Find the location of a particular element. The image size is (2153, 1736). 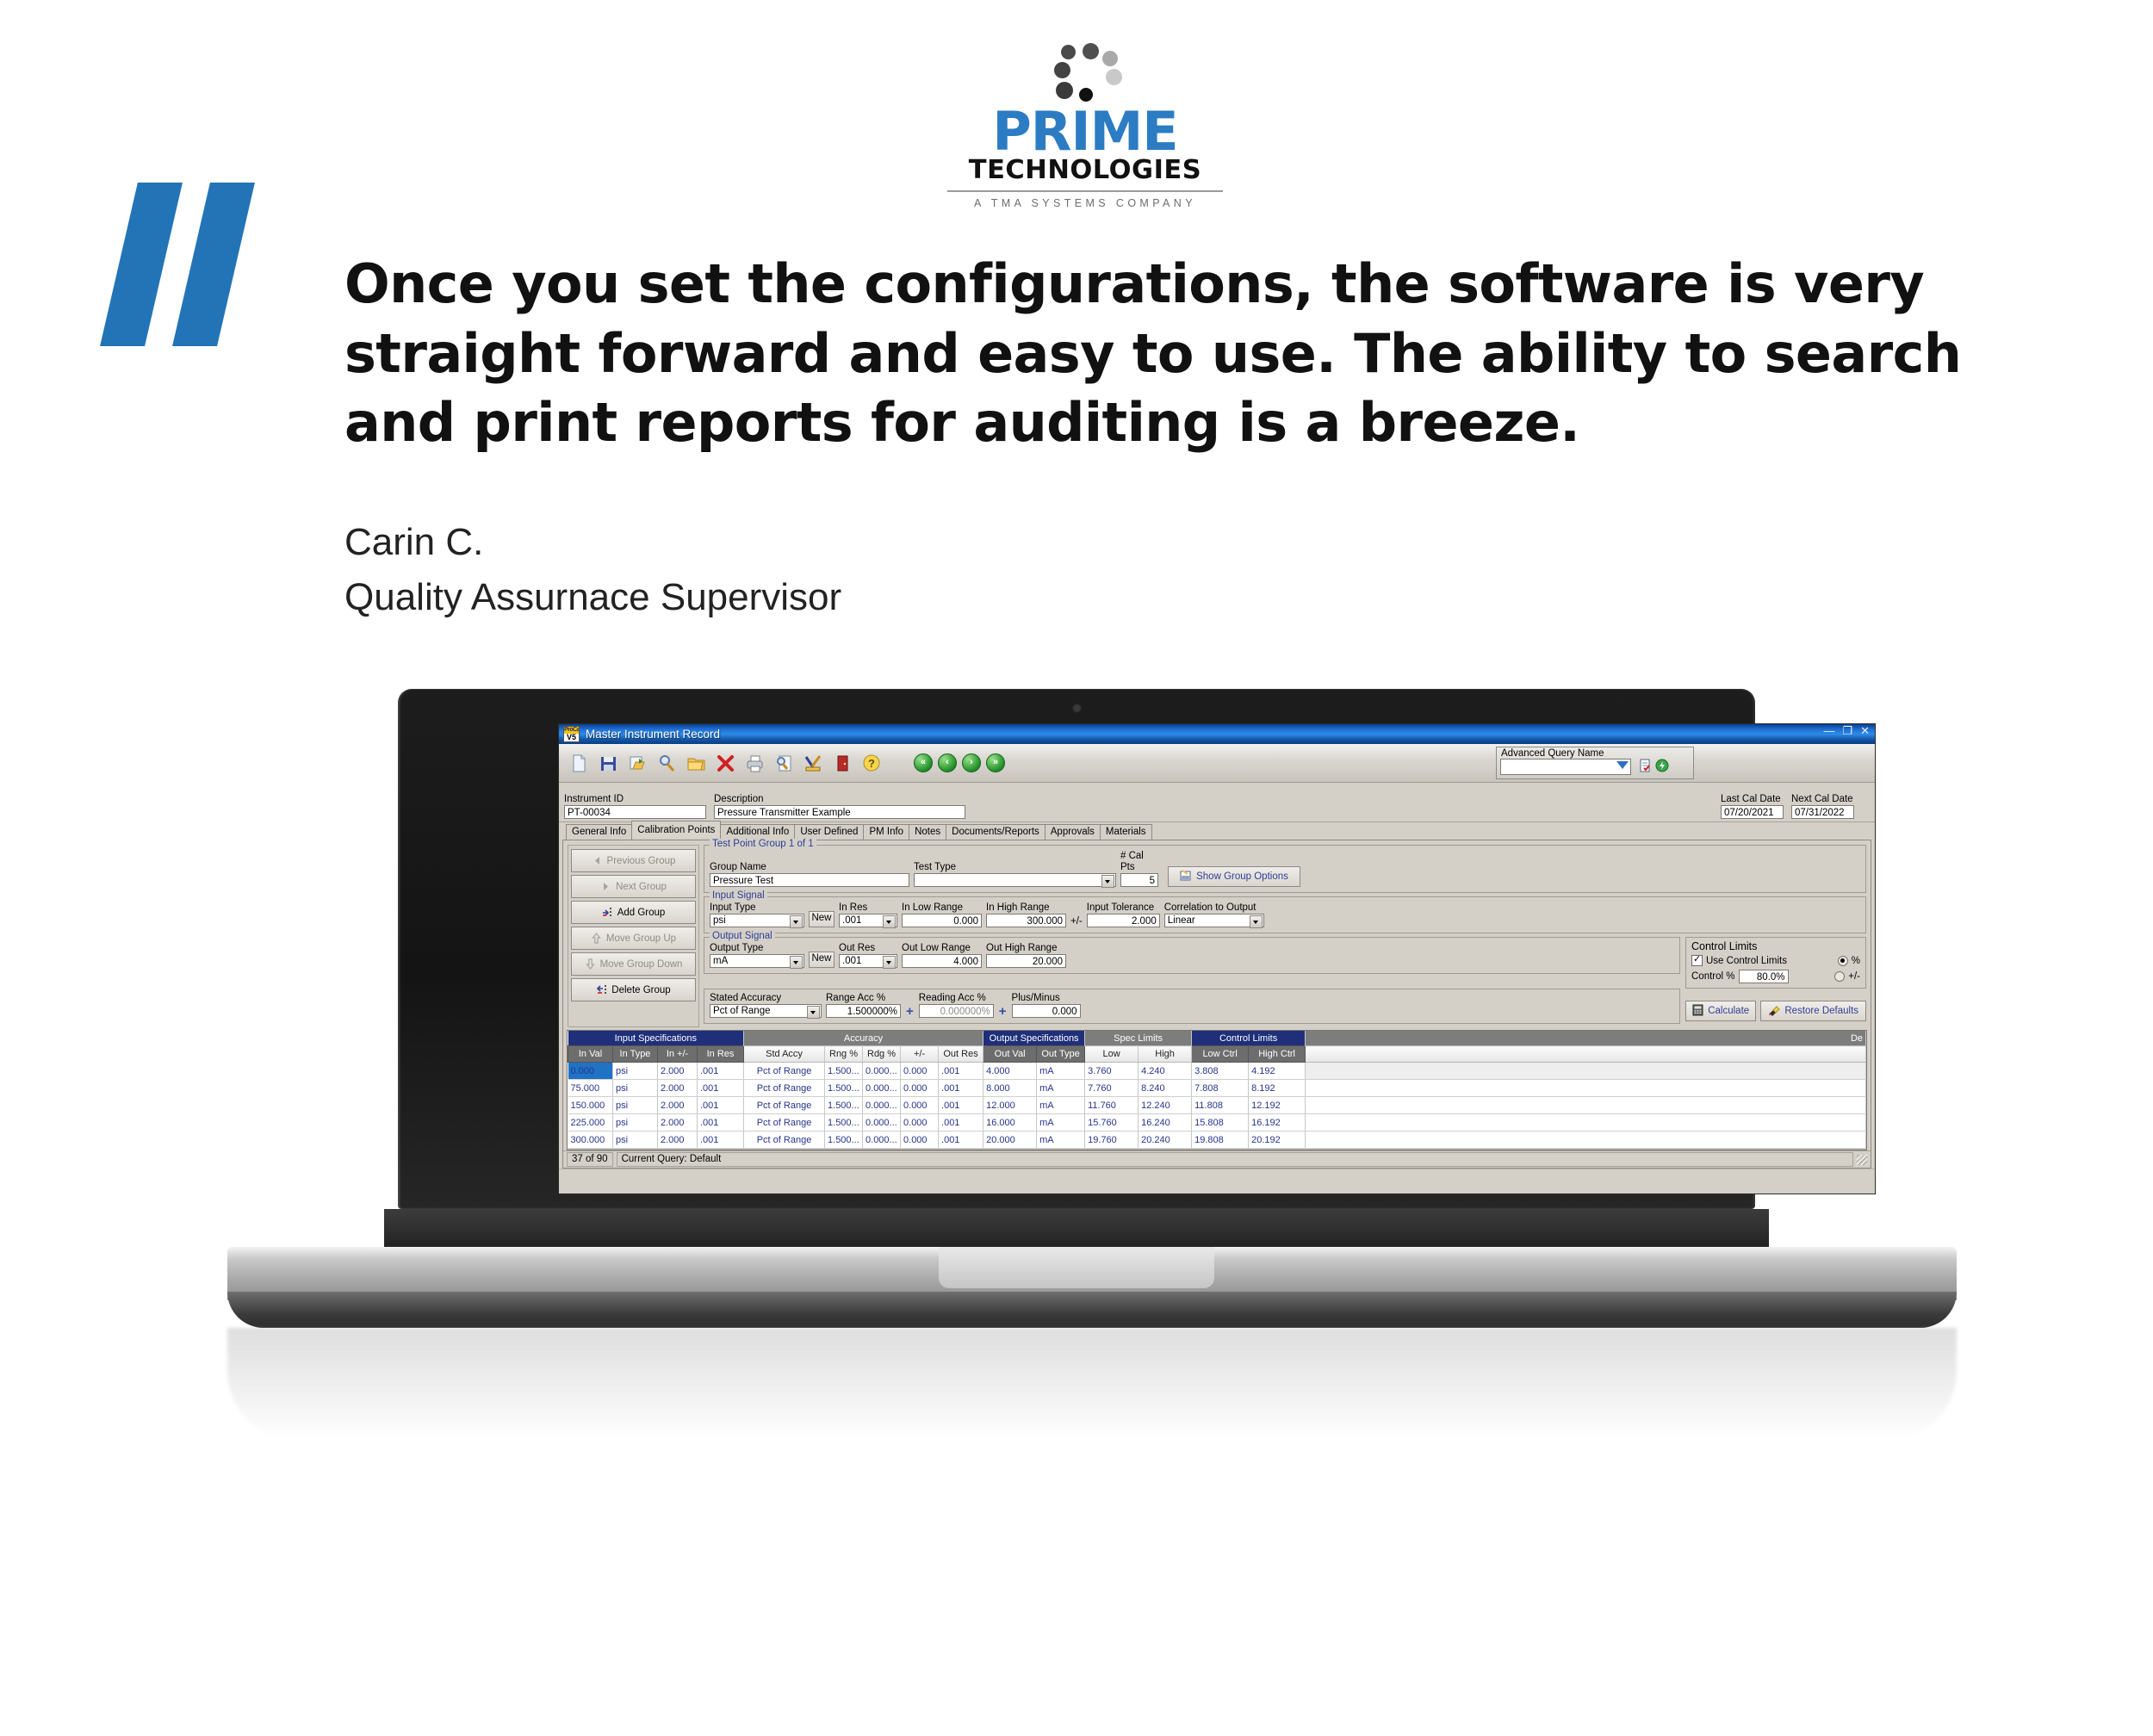

cell-low-ctrl: 3.808 is located at coordinates (1220, 1071).